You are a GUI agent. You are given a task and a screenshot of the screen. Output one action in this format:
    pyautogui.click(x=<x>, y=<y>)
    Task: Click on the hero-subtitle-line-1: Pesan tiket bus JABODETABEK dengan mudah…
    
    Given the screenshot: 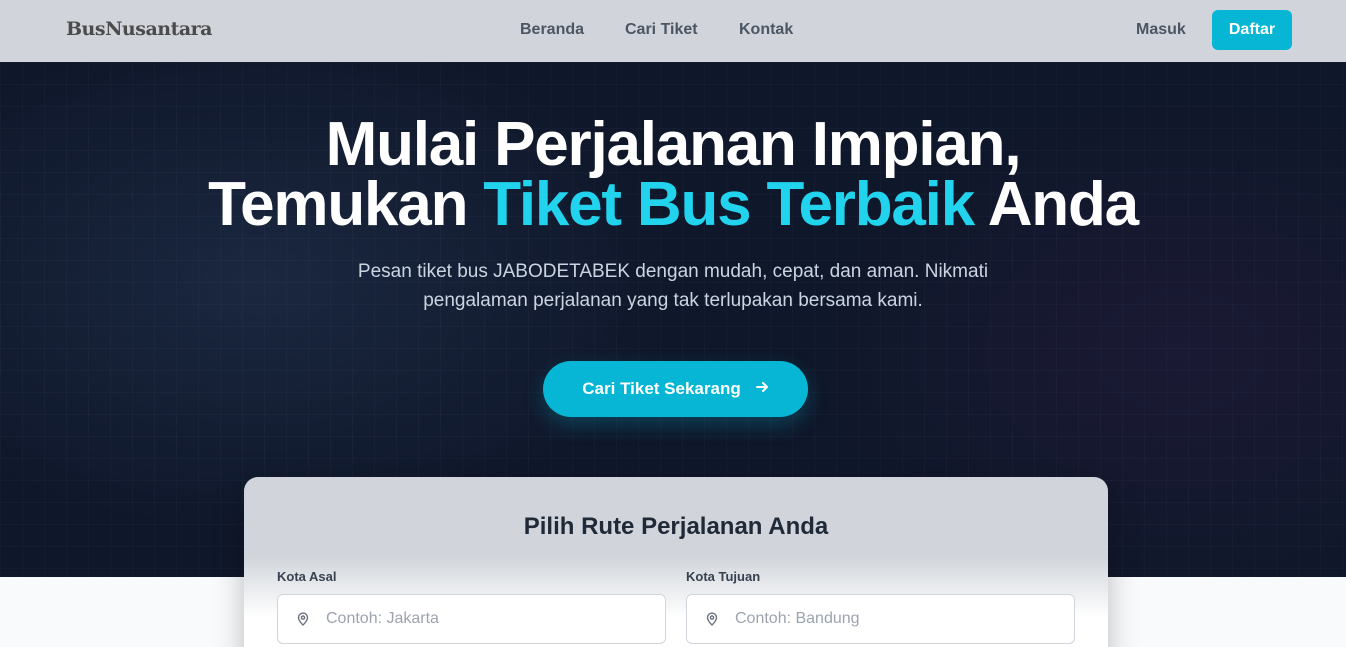 What is the action you would take?
    pyautogui.click(x=673, y=271)
    